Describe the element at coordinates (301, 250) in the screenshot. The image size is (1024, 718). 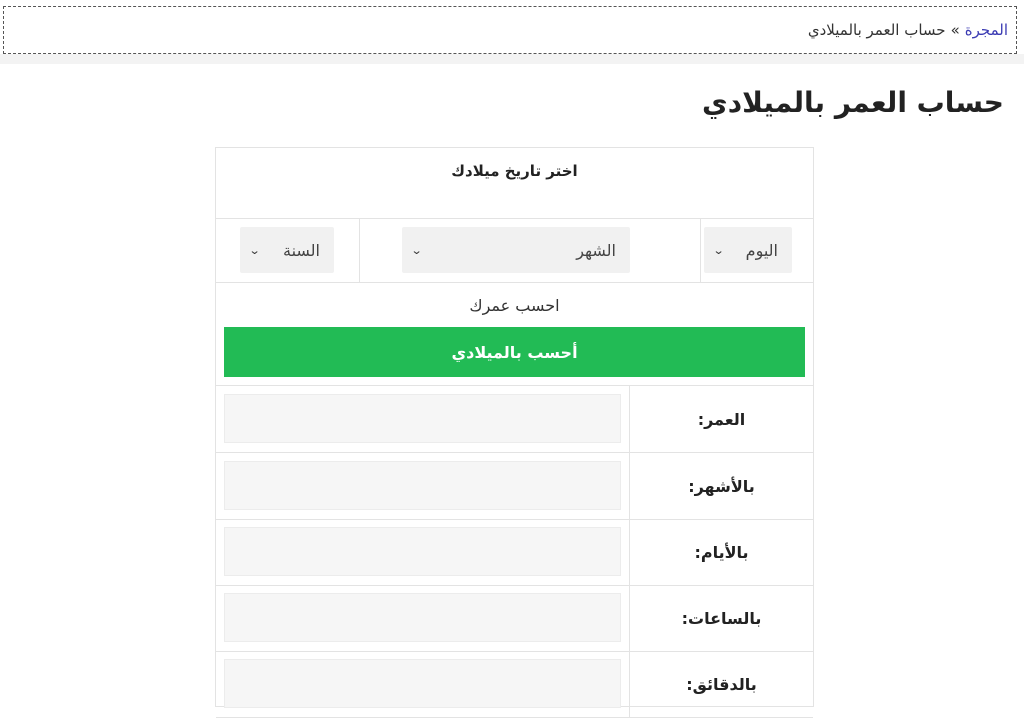
I see `year-select-value: السنة` at that location.